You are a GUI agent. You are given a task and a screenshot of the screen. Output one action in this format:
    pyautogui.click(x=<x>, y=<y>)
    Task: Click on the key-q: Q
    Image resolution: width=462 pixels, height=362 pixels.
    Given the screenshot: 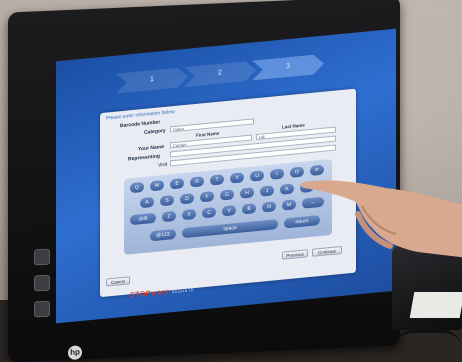 What is the action you would take?
    pyautogui.click(x=137, y=187)
    